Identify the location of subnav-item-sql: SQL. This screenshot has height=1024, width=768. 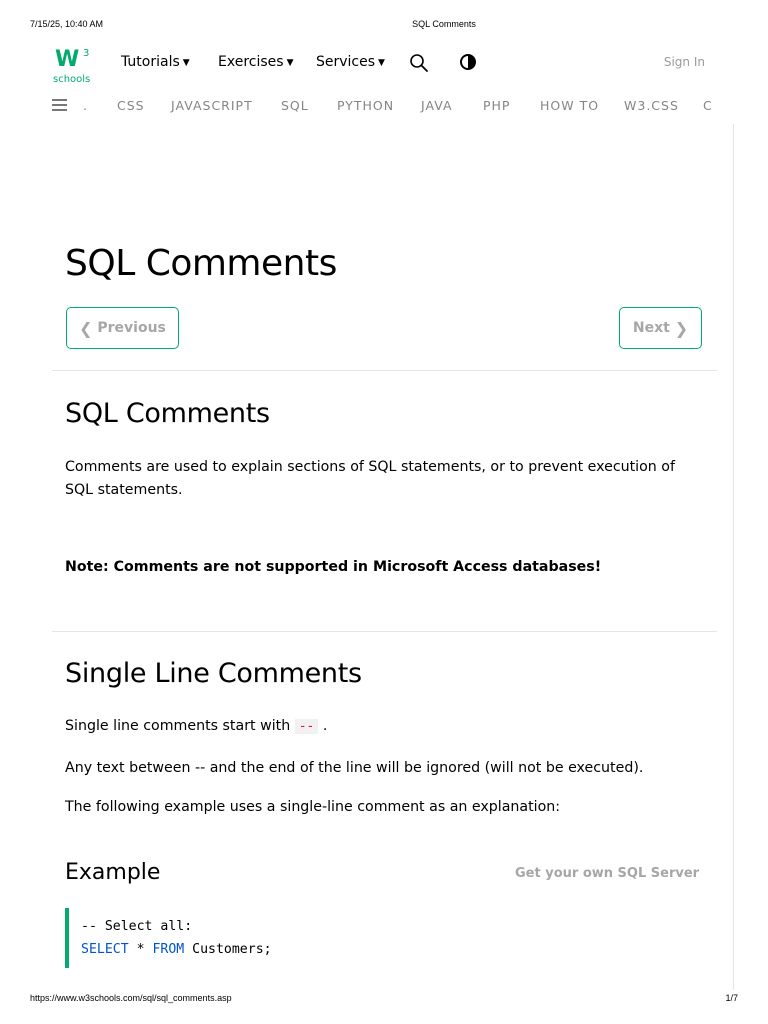
(295, 105).